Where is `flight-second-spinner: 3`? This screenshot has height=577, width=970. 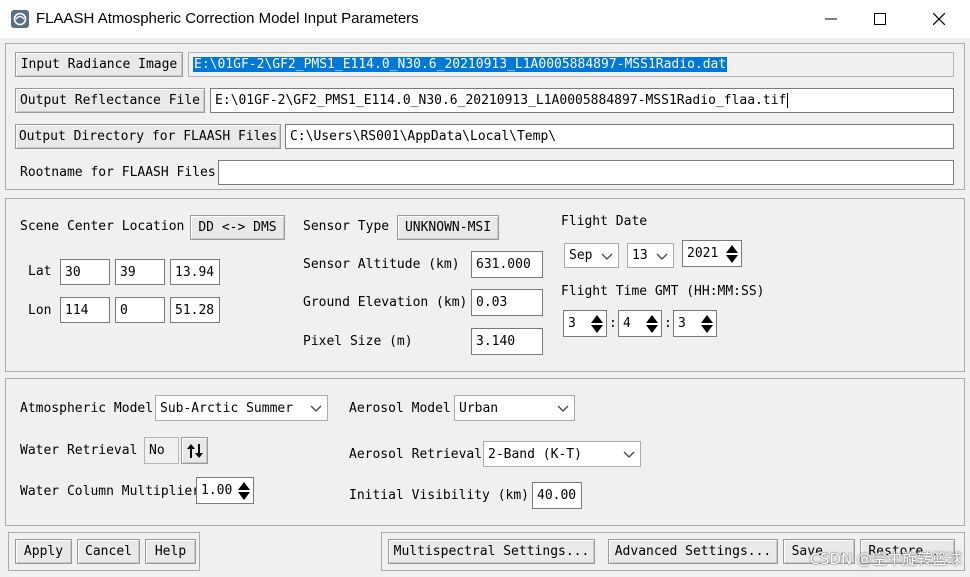 flight-second-spinner: 3 is located at coordinates (695, 323).